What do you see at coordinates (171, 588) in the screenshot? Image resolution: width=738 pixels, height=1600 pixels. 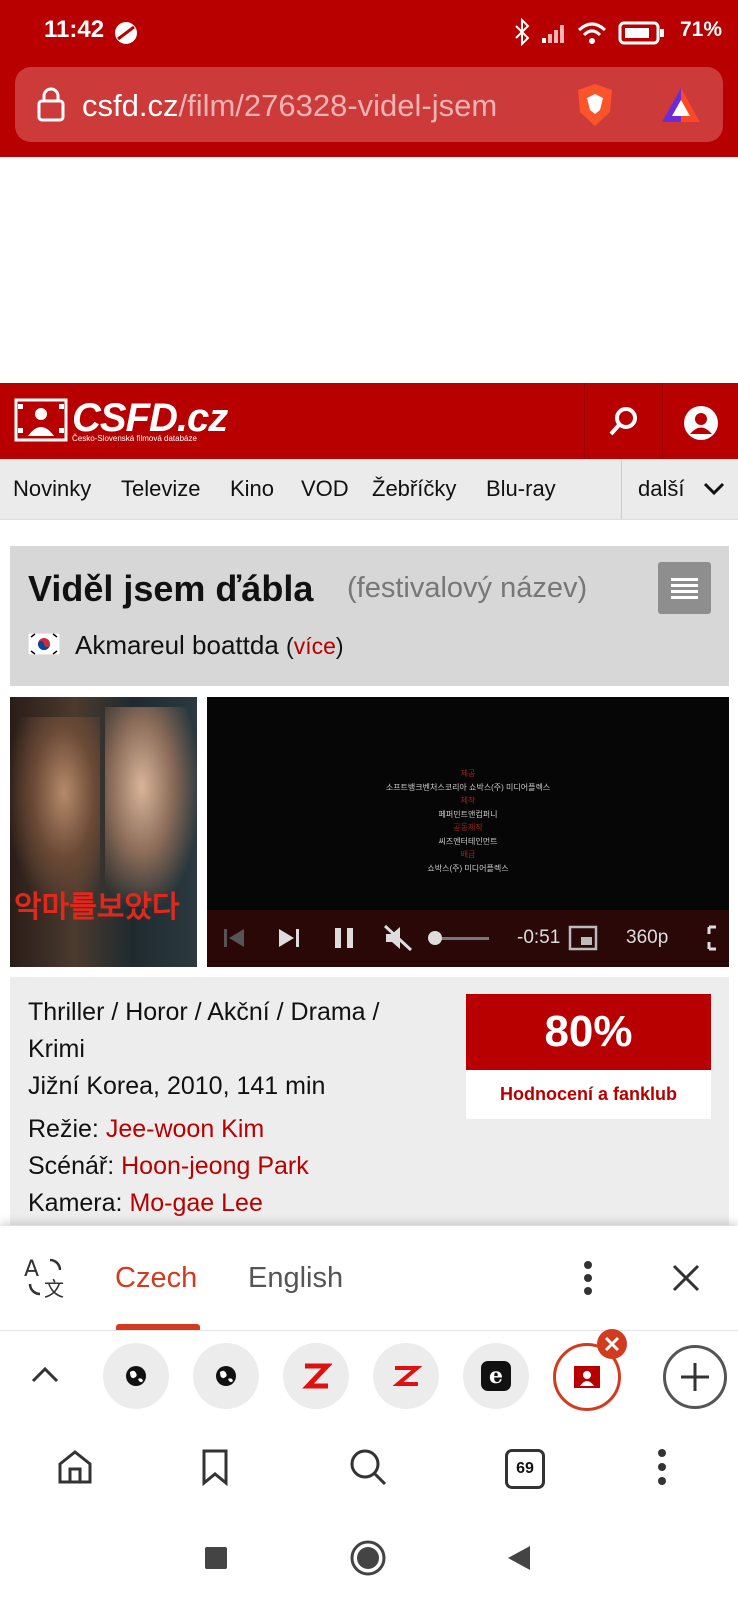 I see `film-title: Viděl jsem ďábla` at bounding box center [171, 588].